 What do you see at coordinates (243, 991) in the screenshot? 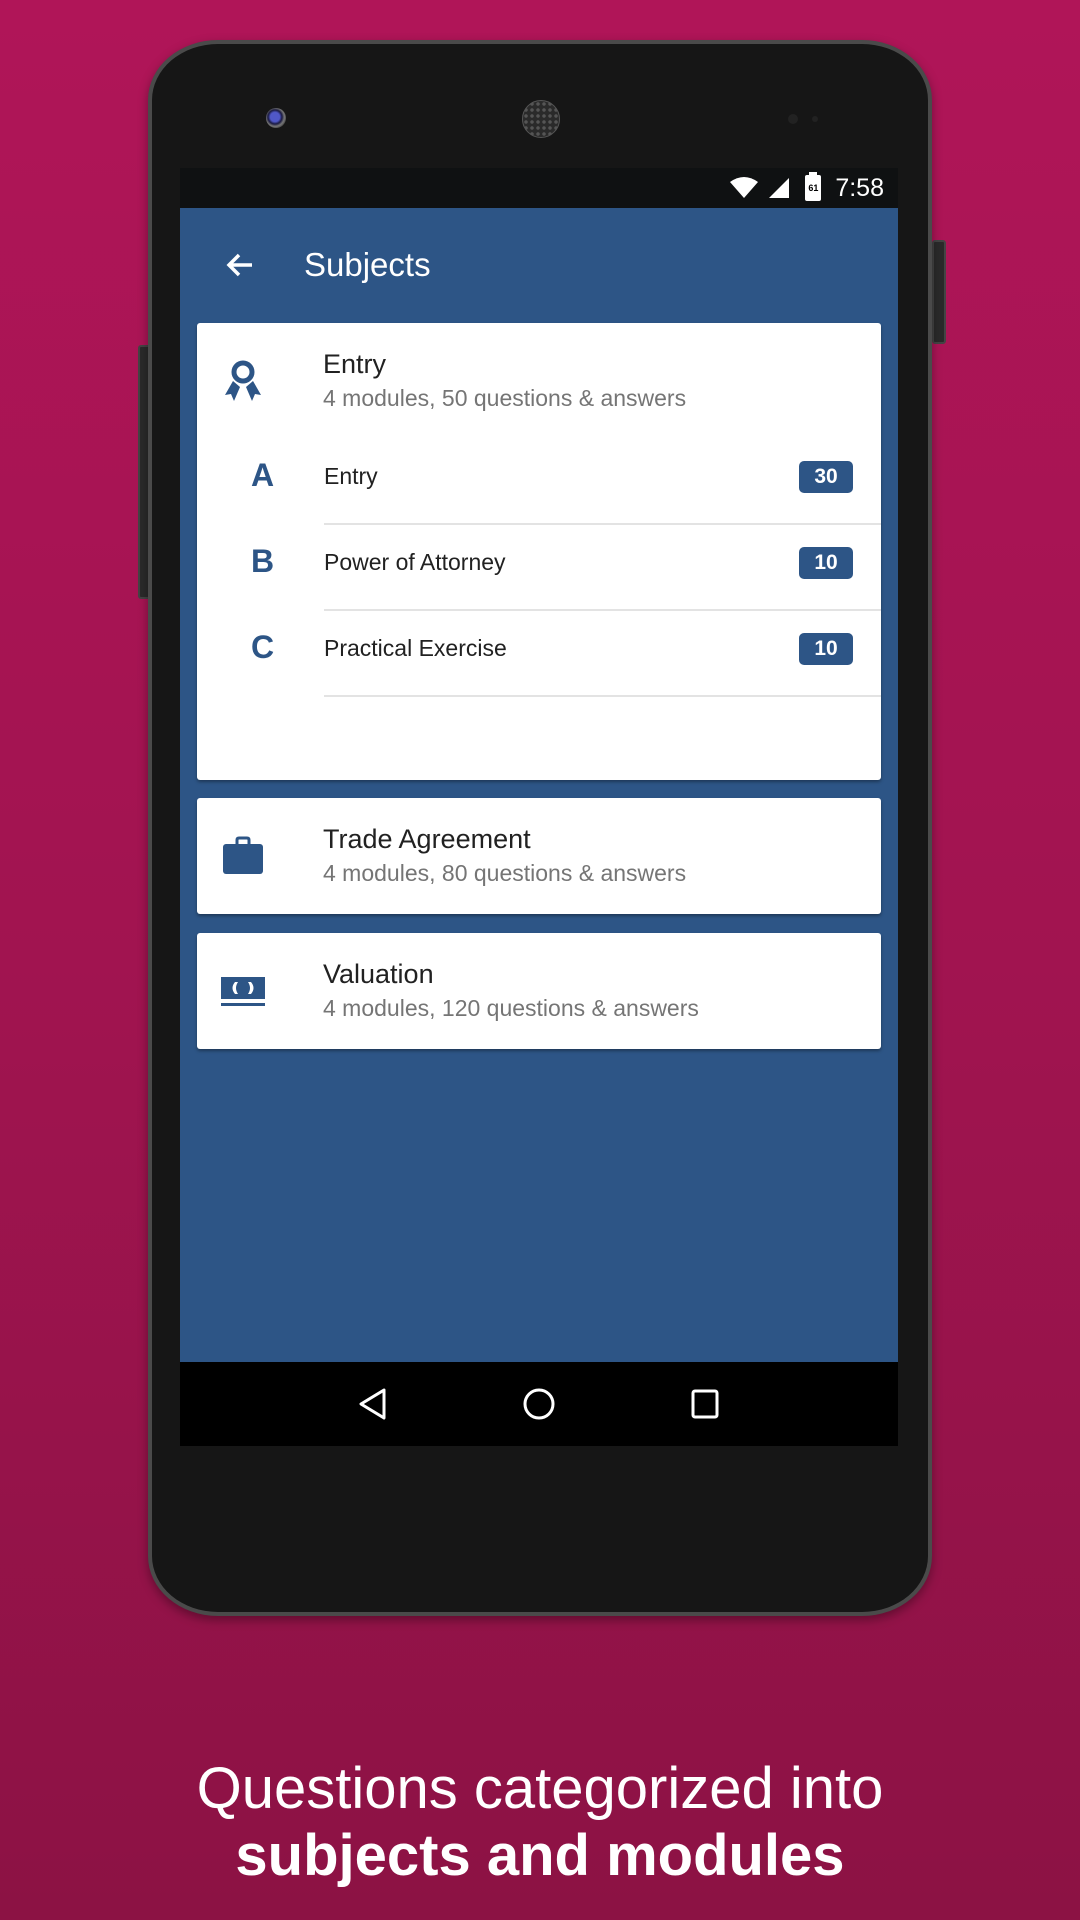
I see `money-icon` at bounding box center [243, 991].